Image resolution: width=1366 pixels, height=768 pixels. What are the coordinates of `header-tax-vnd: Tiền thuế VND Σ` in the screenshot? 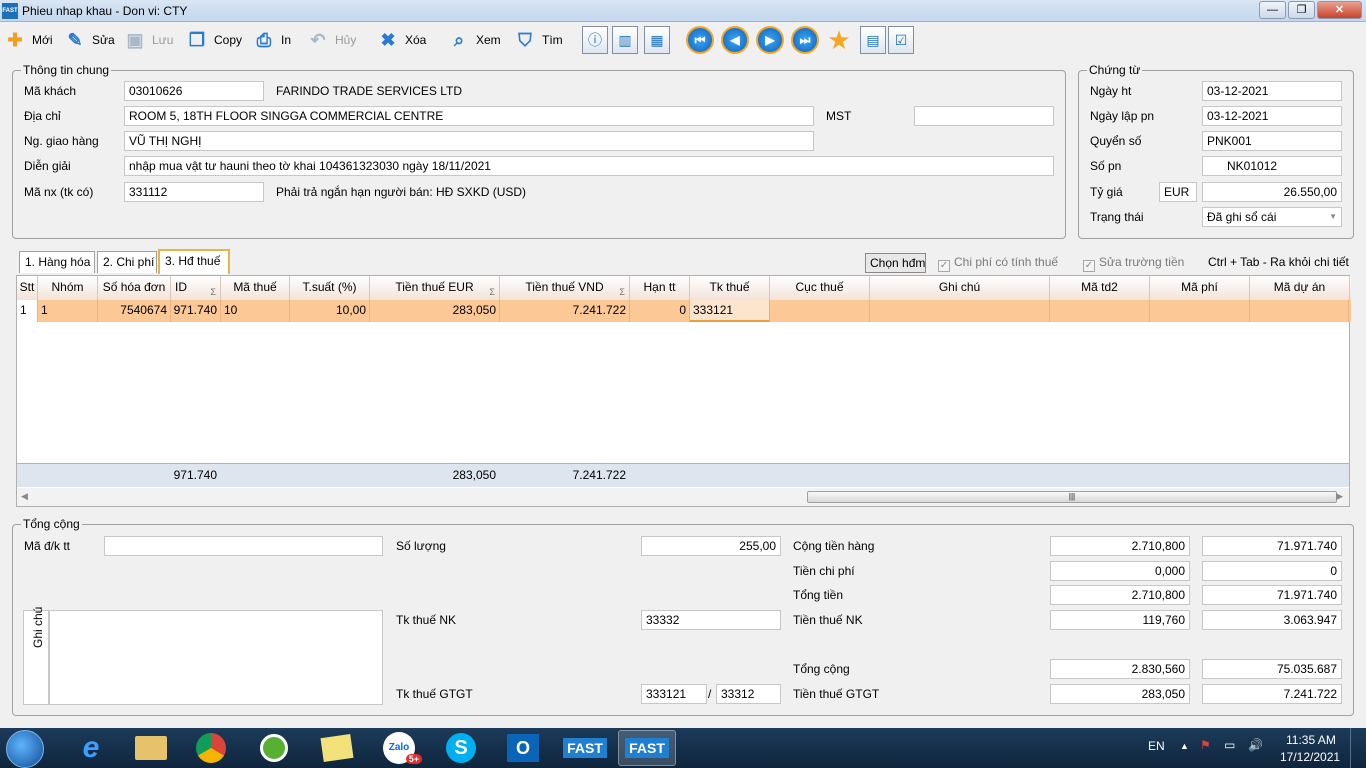 It's located at (565, 288).